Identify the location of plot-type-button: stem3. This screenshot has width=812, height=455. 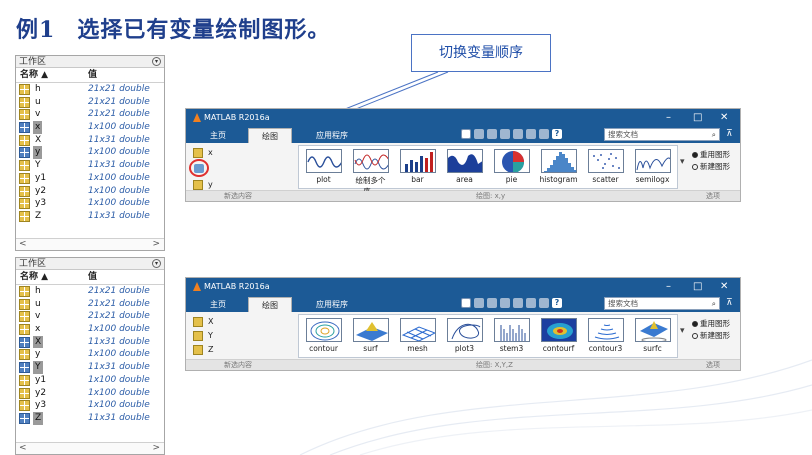
(511, 335).